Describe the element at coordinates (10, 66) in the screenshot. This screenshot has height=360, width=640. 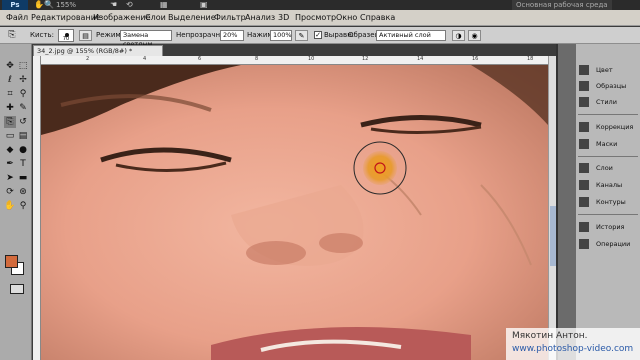
I see `move-tool-icon: ✥` at that location.